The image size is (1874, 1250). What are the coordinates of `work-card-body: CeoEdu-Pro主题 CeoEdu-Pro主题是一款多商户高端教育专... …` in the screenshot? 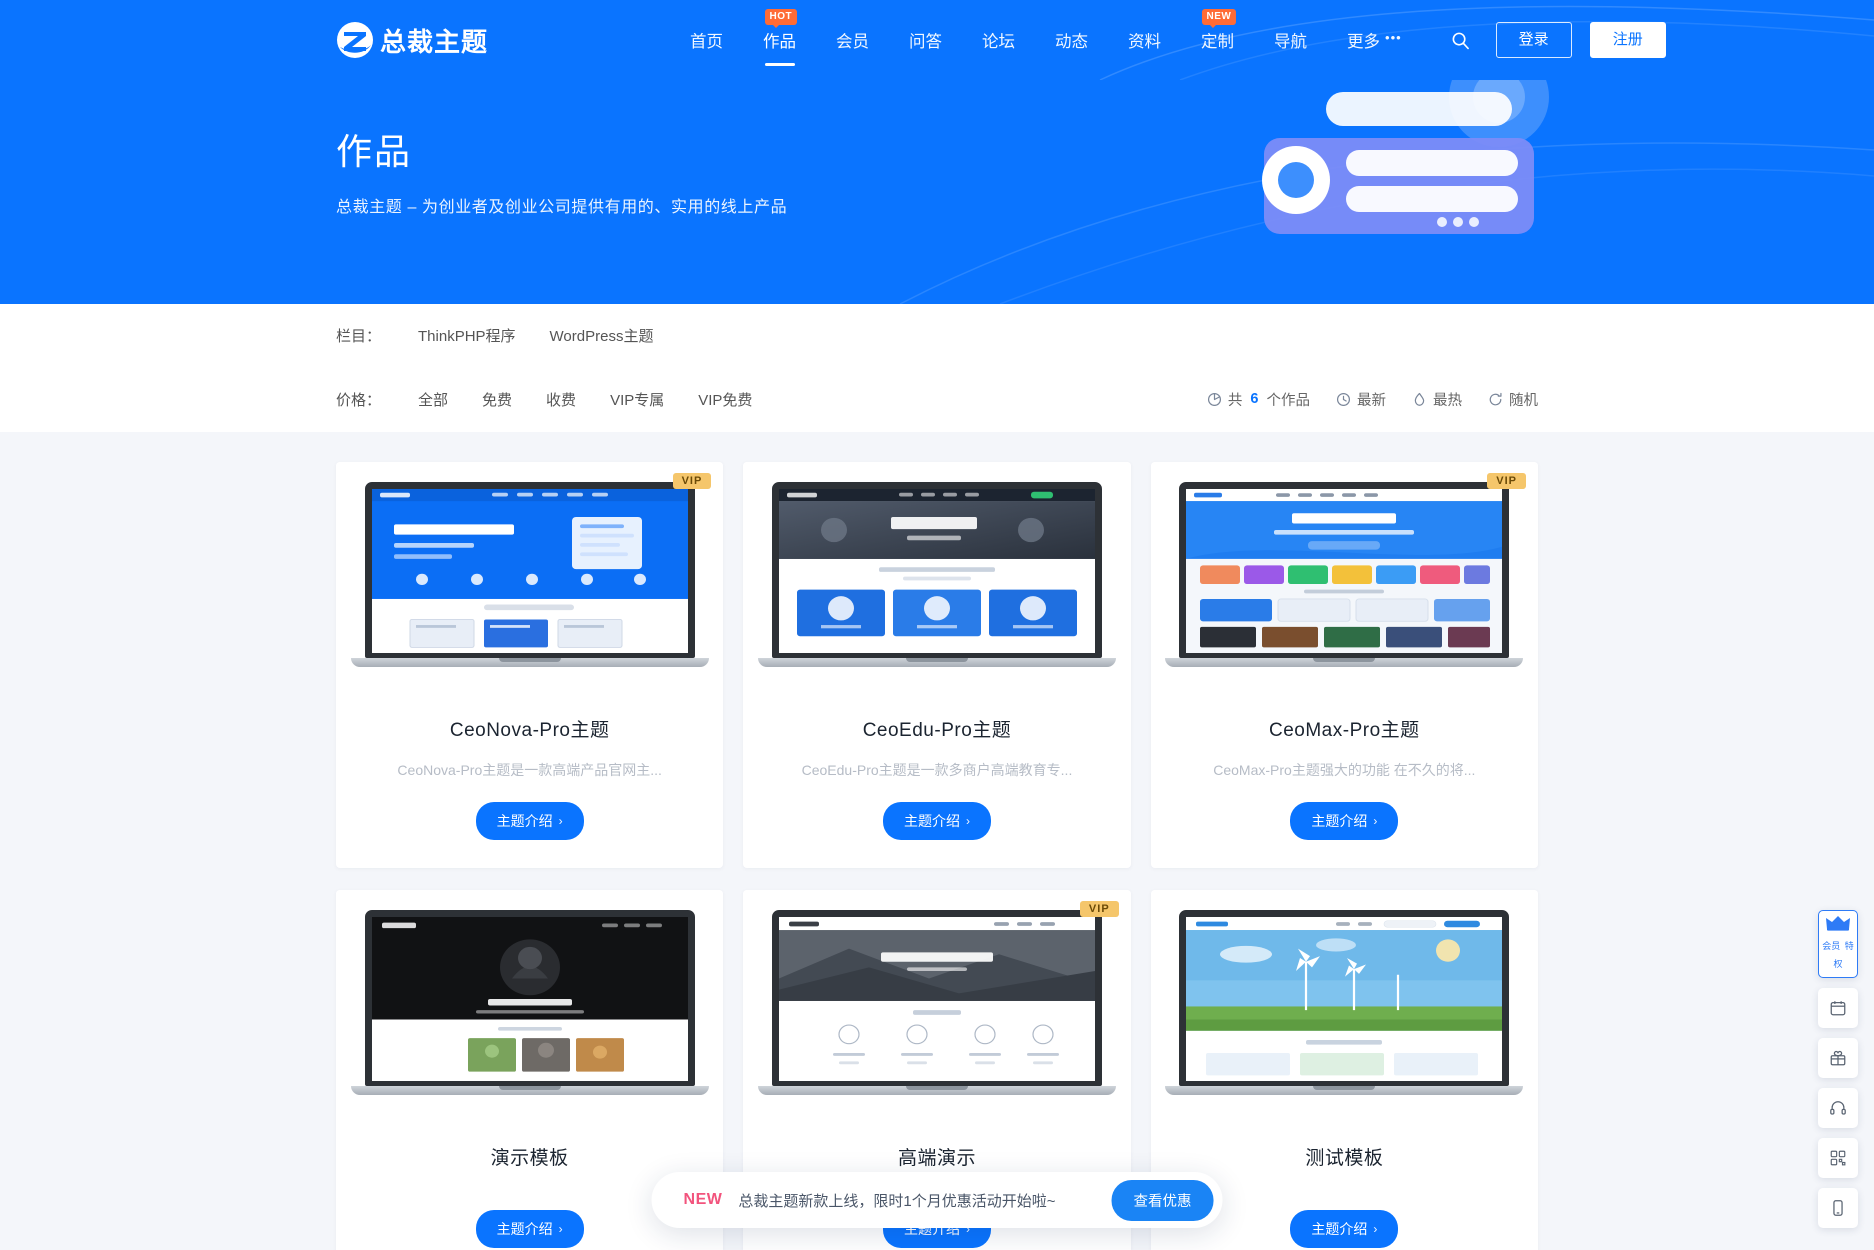 It's located at (936, 777).